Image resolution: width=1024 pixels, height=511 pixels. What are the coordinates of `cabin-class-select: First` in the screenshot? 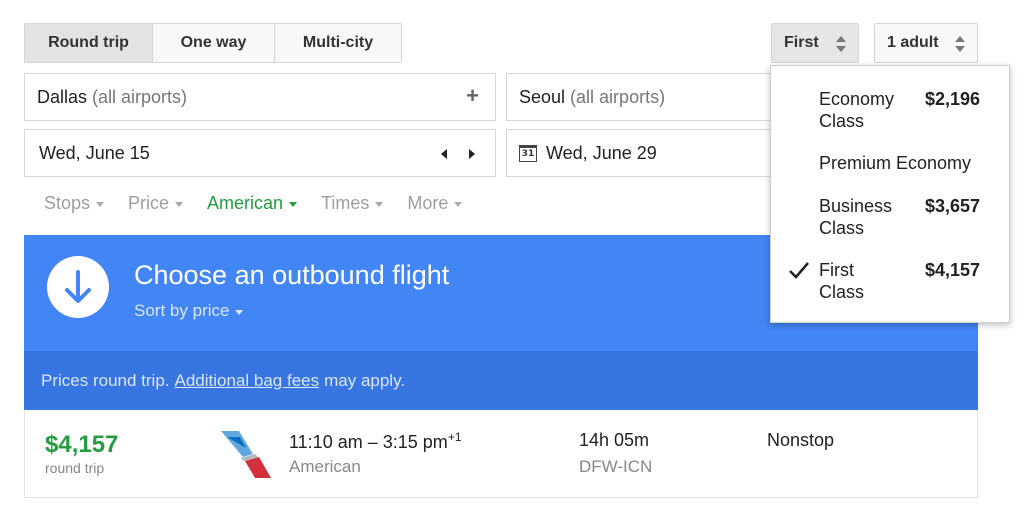 It's located at (815, 43).